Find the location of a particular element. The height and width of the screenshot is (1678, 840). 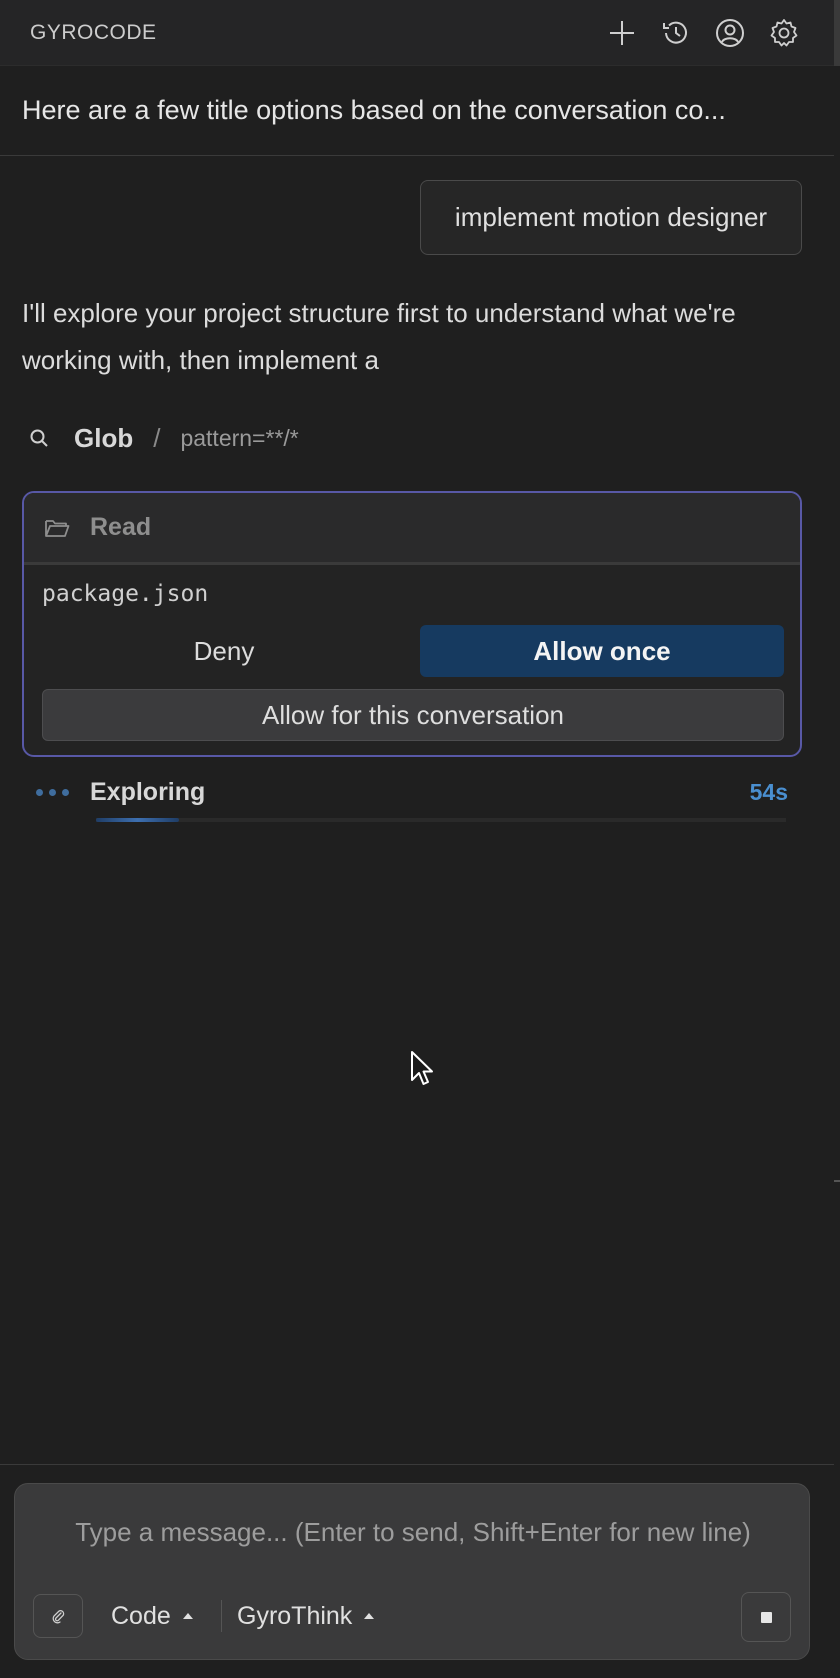

gear-icon is located at coordinates (784, 32).